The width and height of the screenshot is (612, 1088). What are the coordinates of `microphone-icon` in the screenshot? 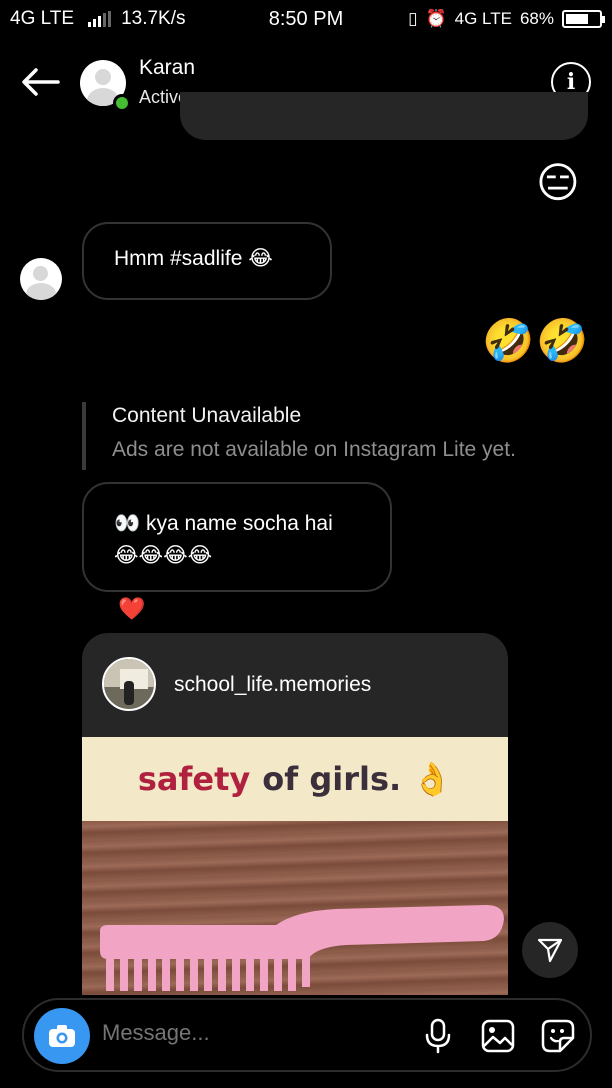 It's located at (438, 1036).